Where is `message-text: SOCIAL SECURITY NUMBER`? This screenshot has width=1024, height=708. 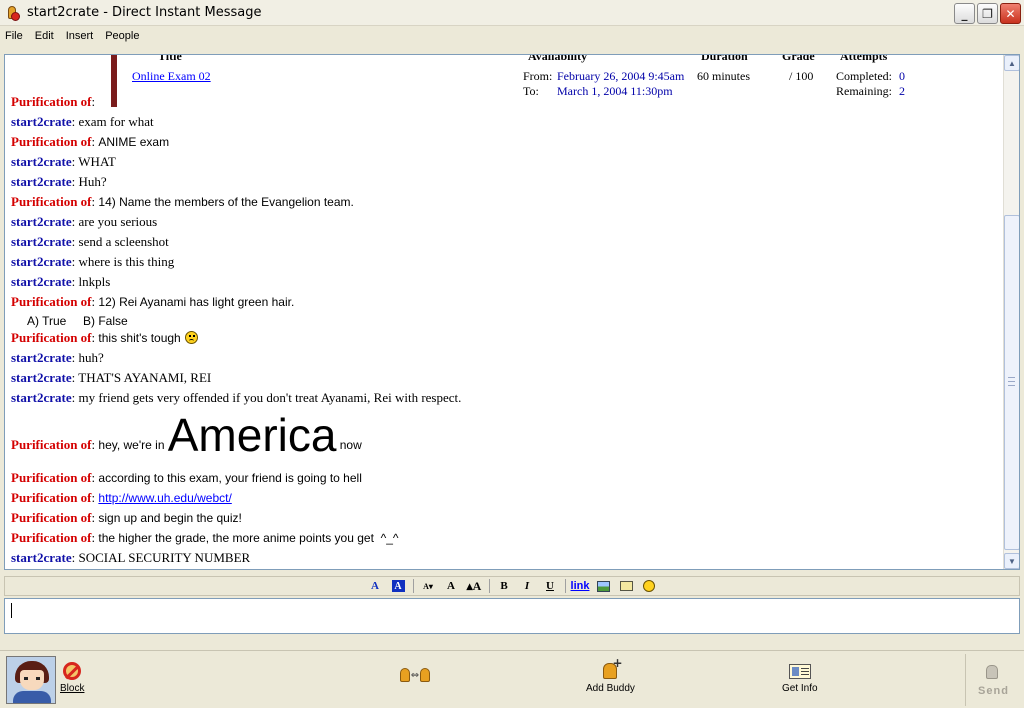
message-text: SOCIAL SECURITY NUMBER is located at coordinates (164, 557).